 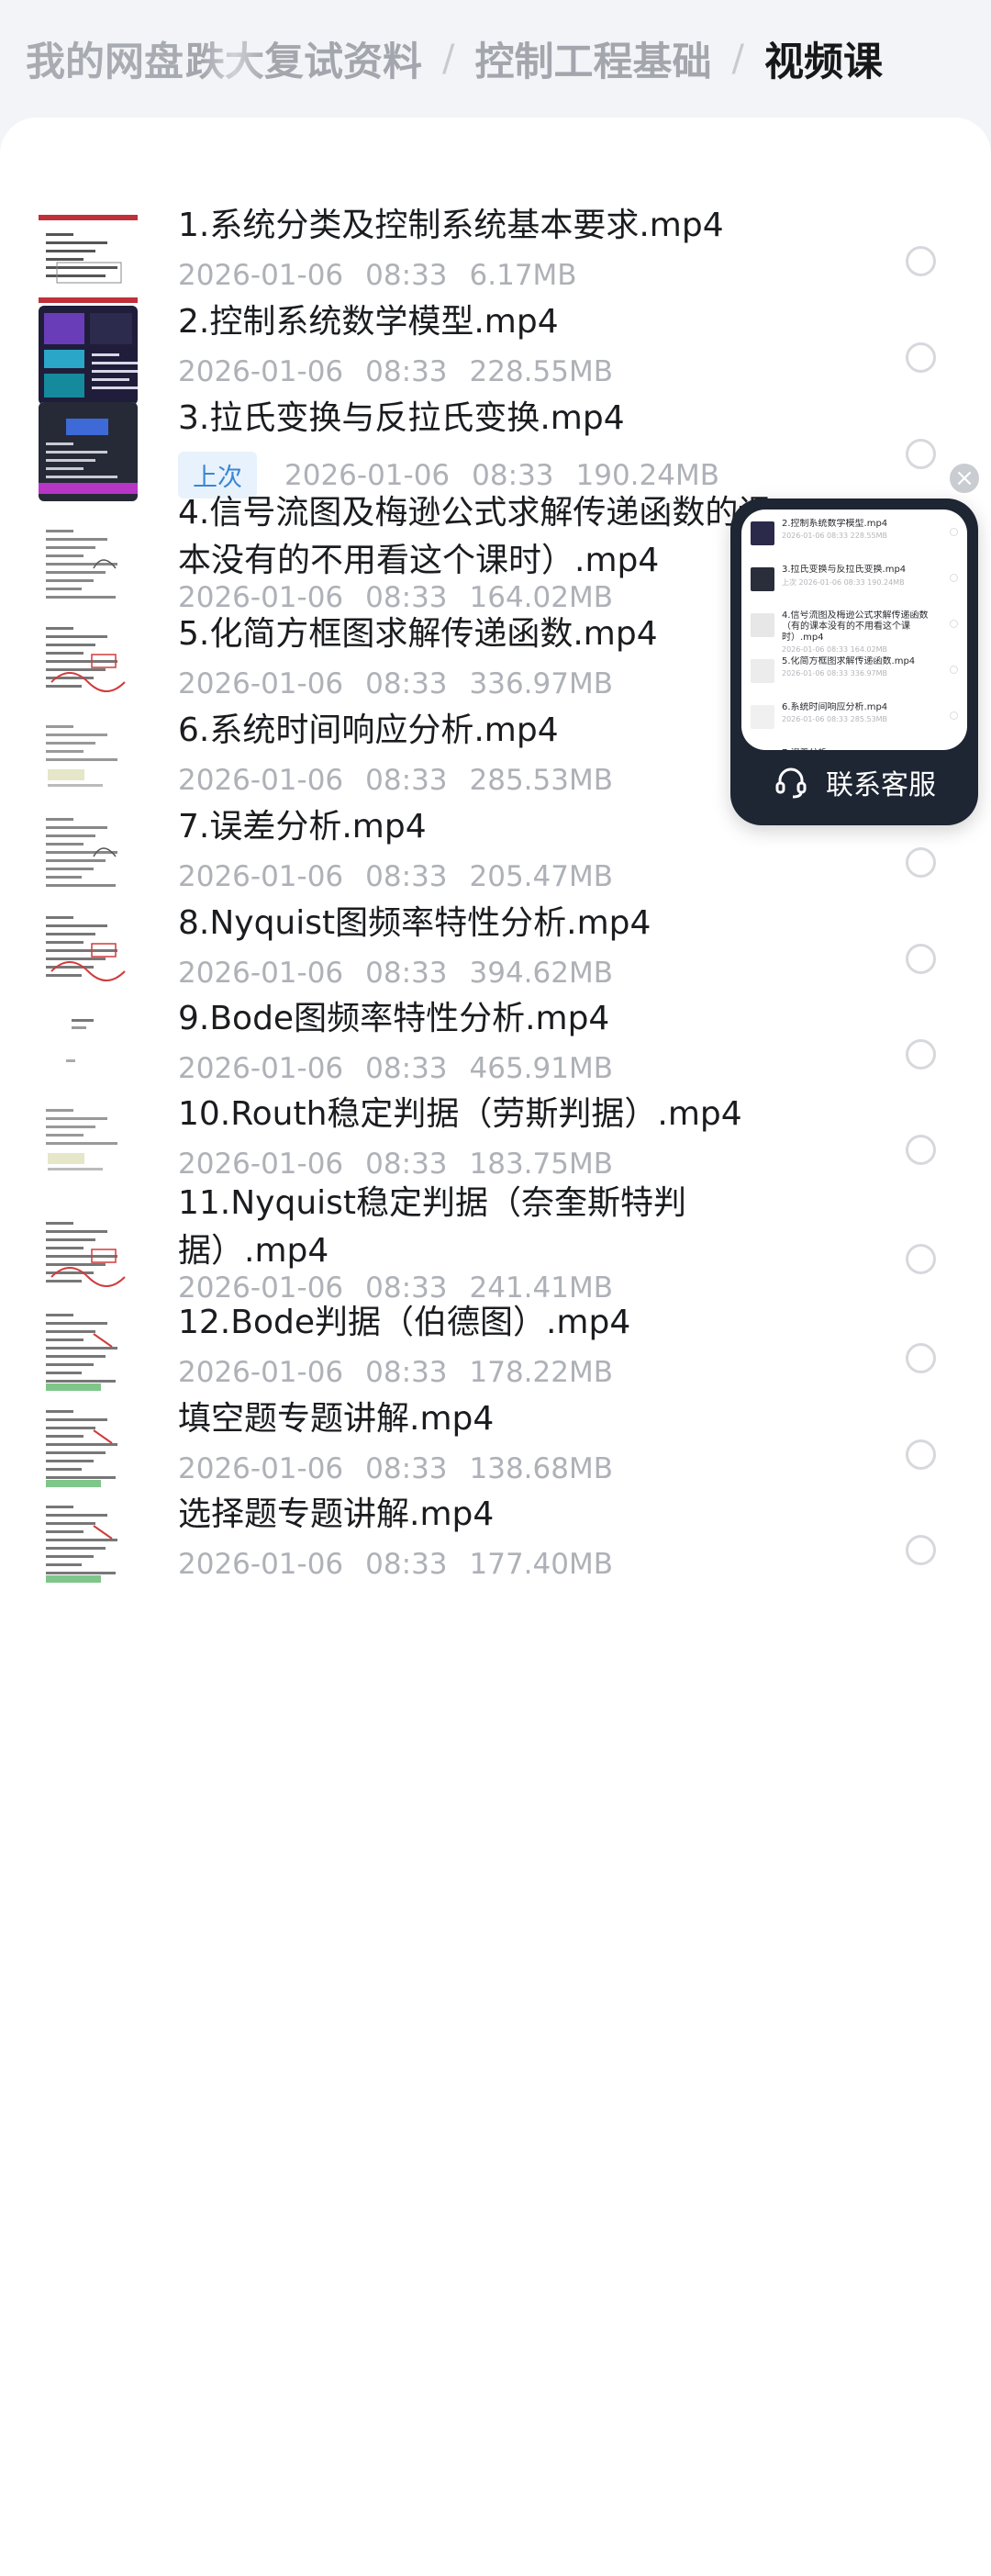 What do you see at coordinates (541, 597) in the screenshot?
I see `file-size: 164.02MB` at bounding box center [541, 597].